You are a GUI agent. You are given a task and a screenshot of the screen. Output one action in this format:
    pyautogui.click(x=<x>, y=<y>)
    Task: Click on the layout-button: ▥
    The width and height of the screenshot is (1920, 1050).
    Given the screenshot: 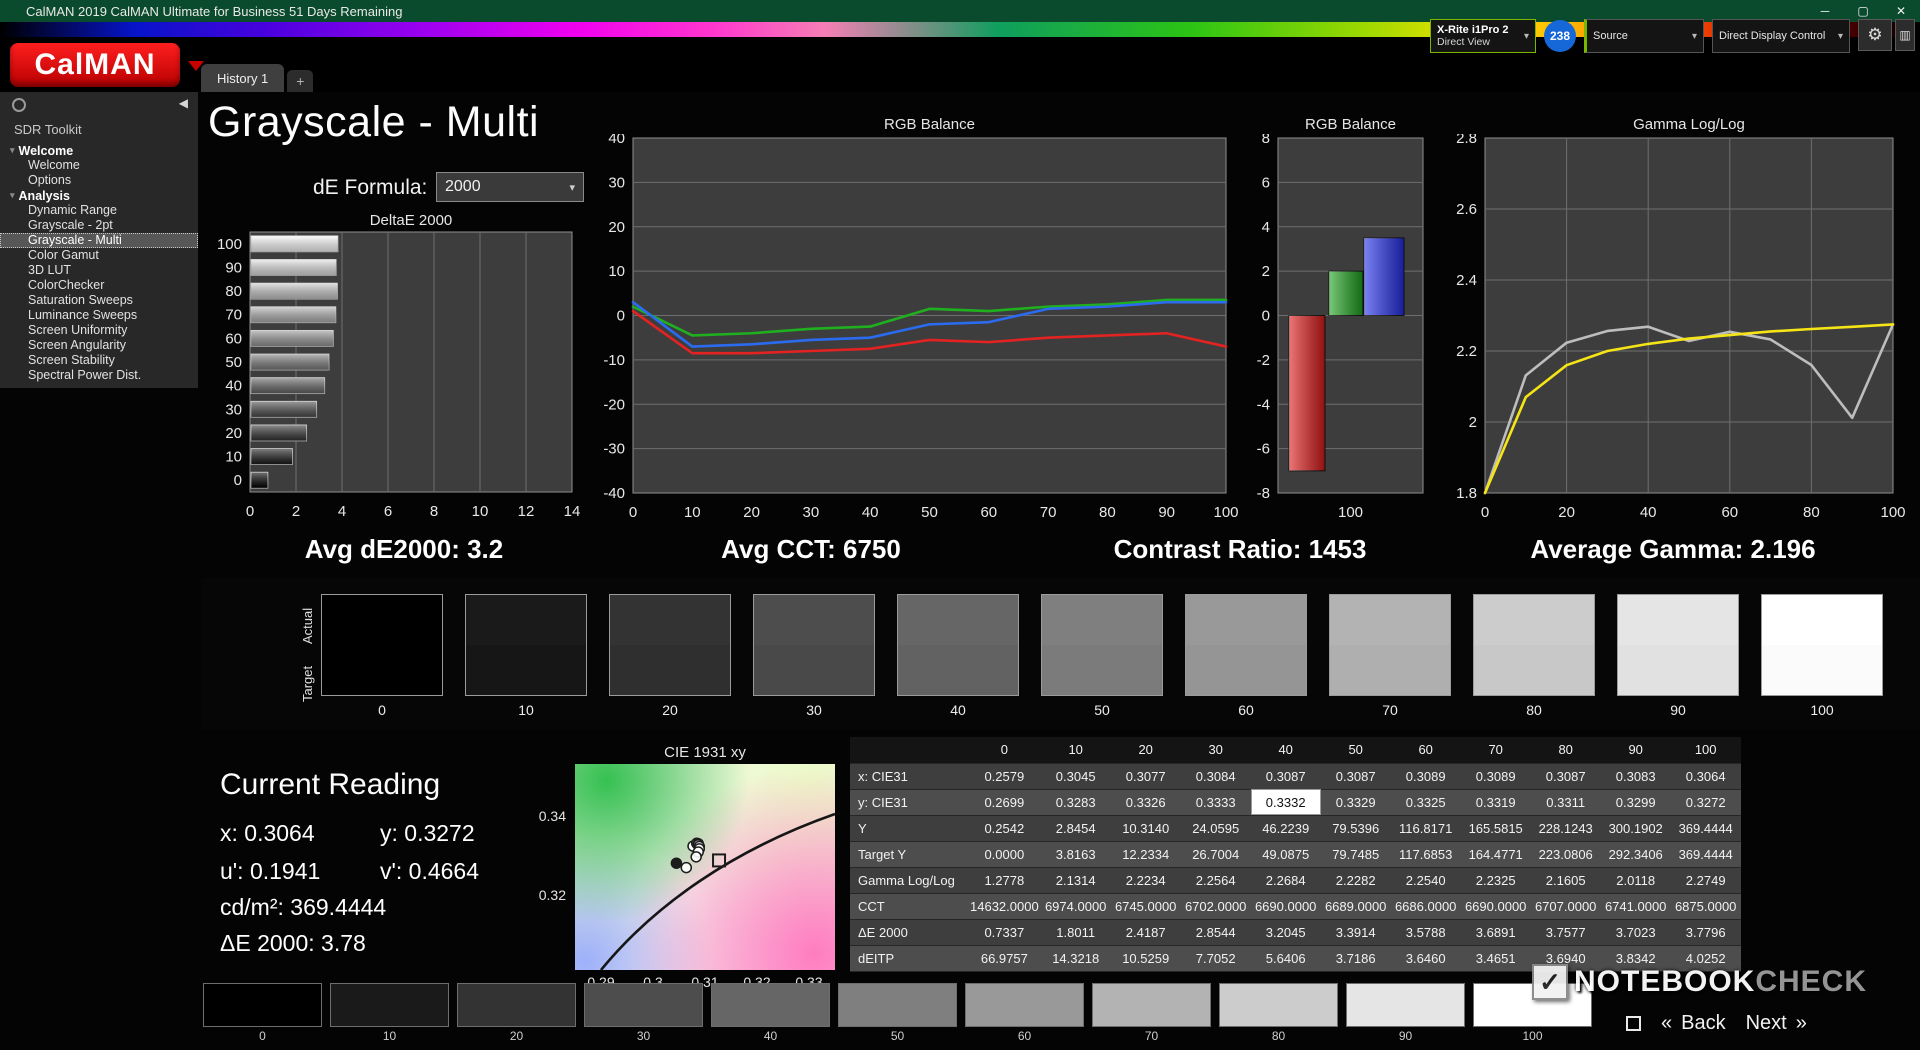 What is the action you would take?
    pyautogui.click(x=1905, y=35)
    